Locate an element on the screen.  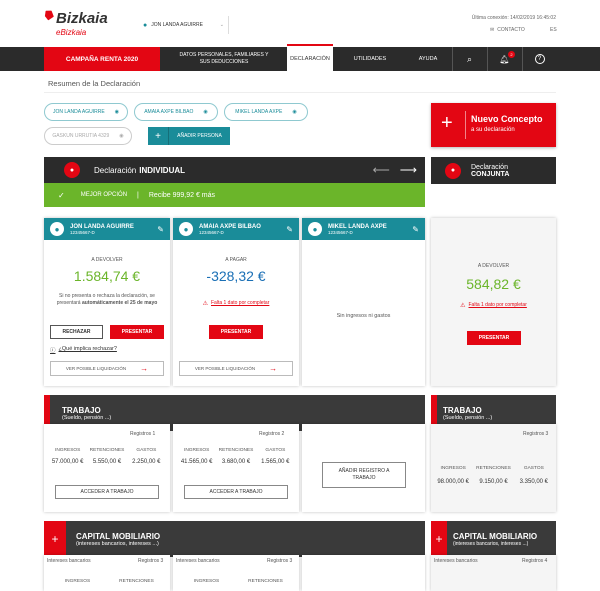
info-icon: ⓘ is located at coordinates (53, 351).